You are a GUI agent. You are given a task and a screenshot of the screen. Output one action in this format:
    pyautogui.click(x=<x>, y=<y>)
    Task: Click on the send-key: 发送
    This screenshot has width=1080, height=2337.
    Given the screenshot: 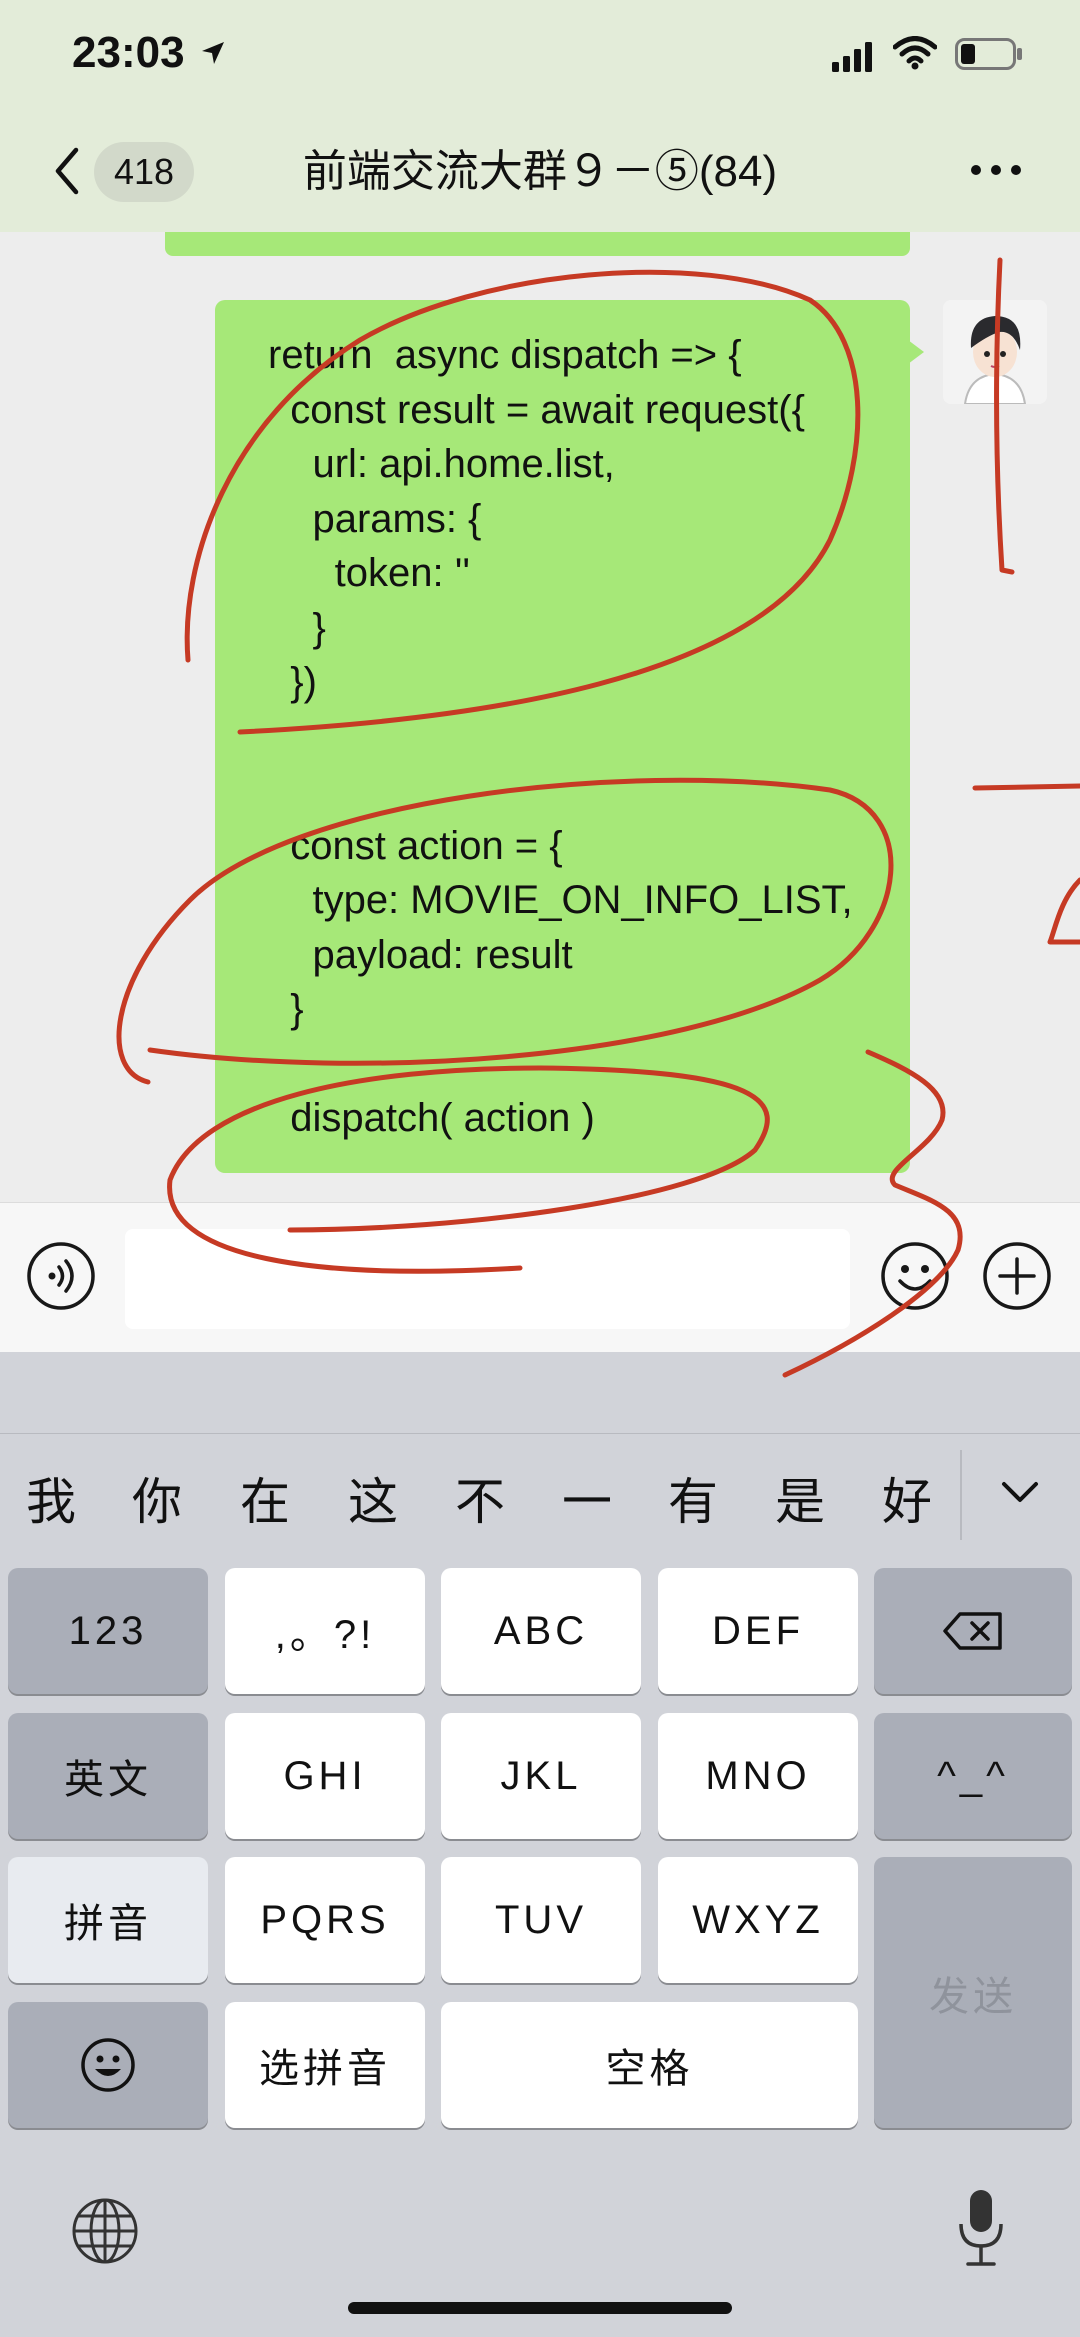 What is the action you would take?
    pyautogui.click(x=973, y=1992)
    